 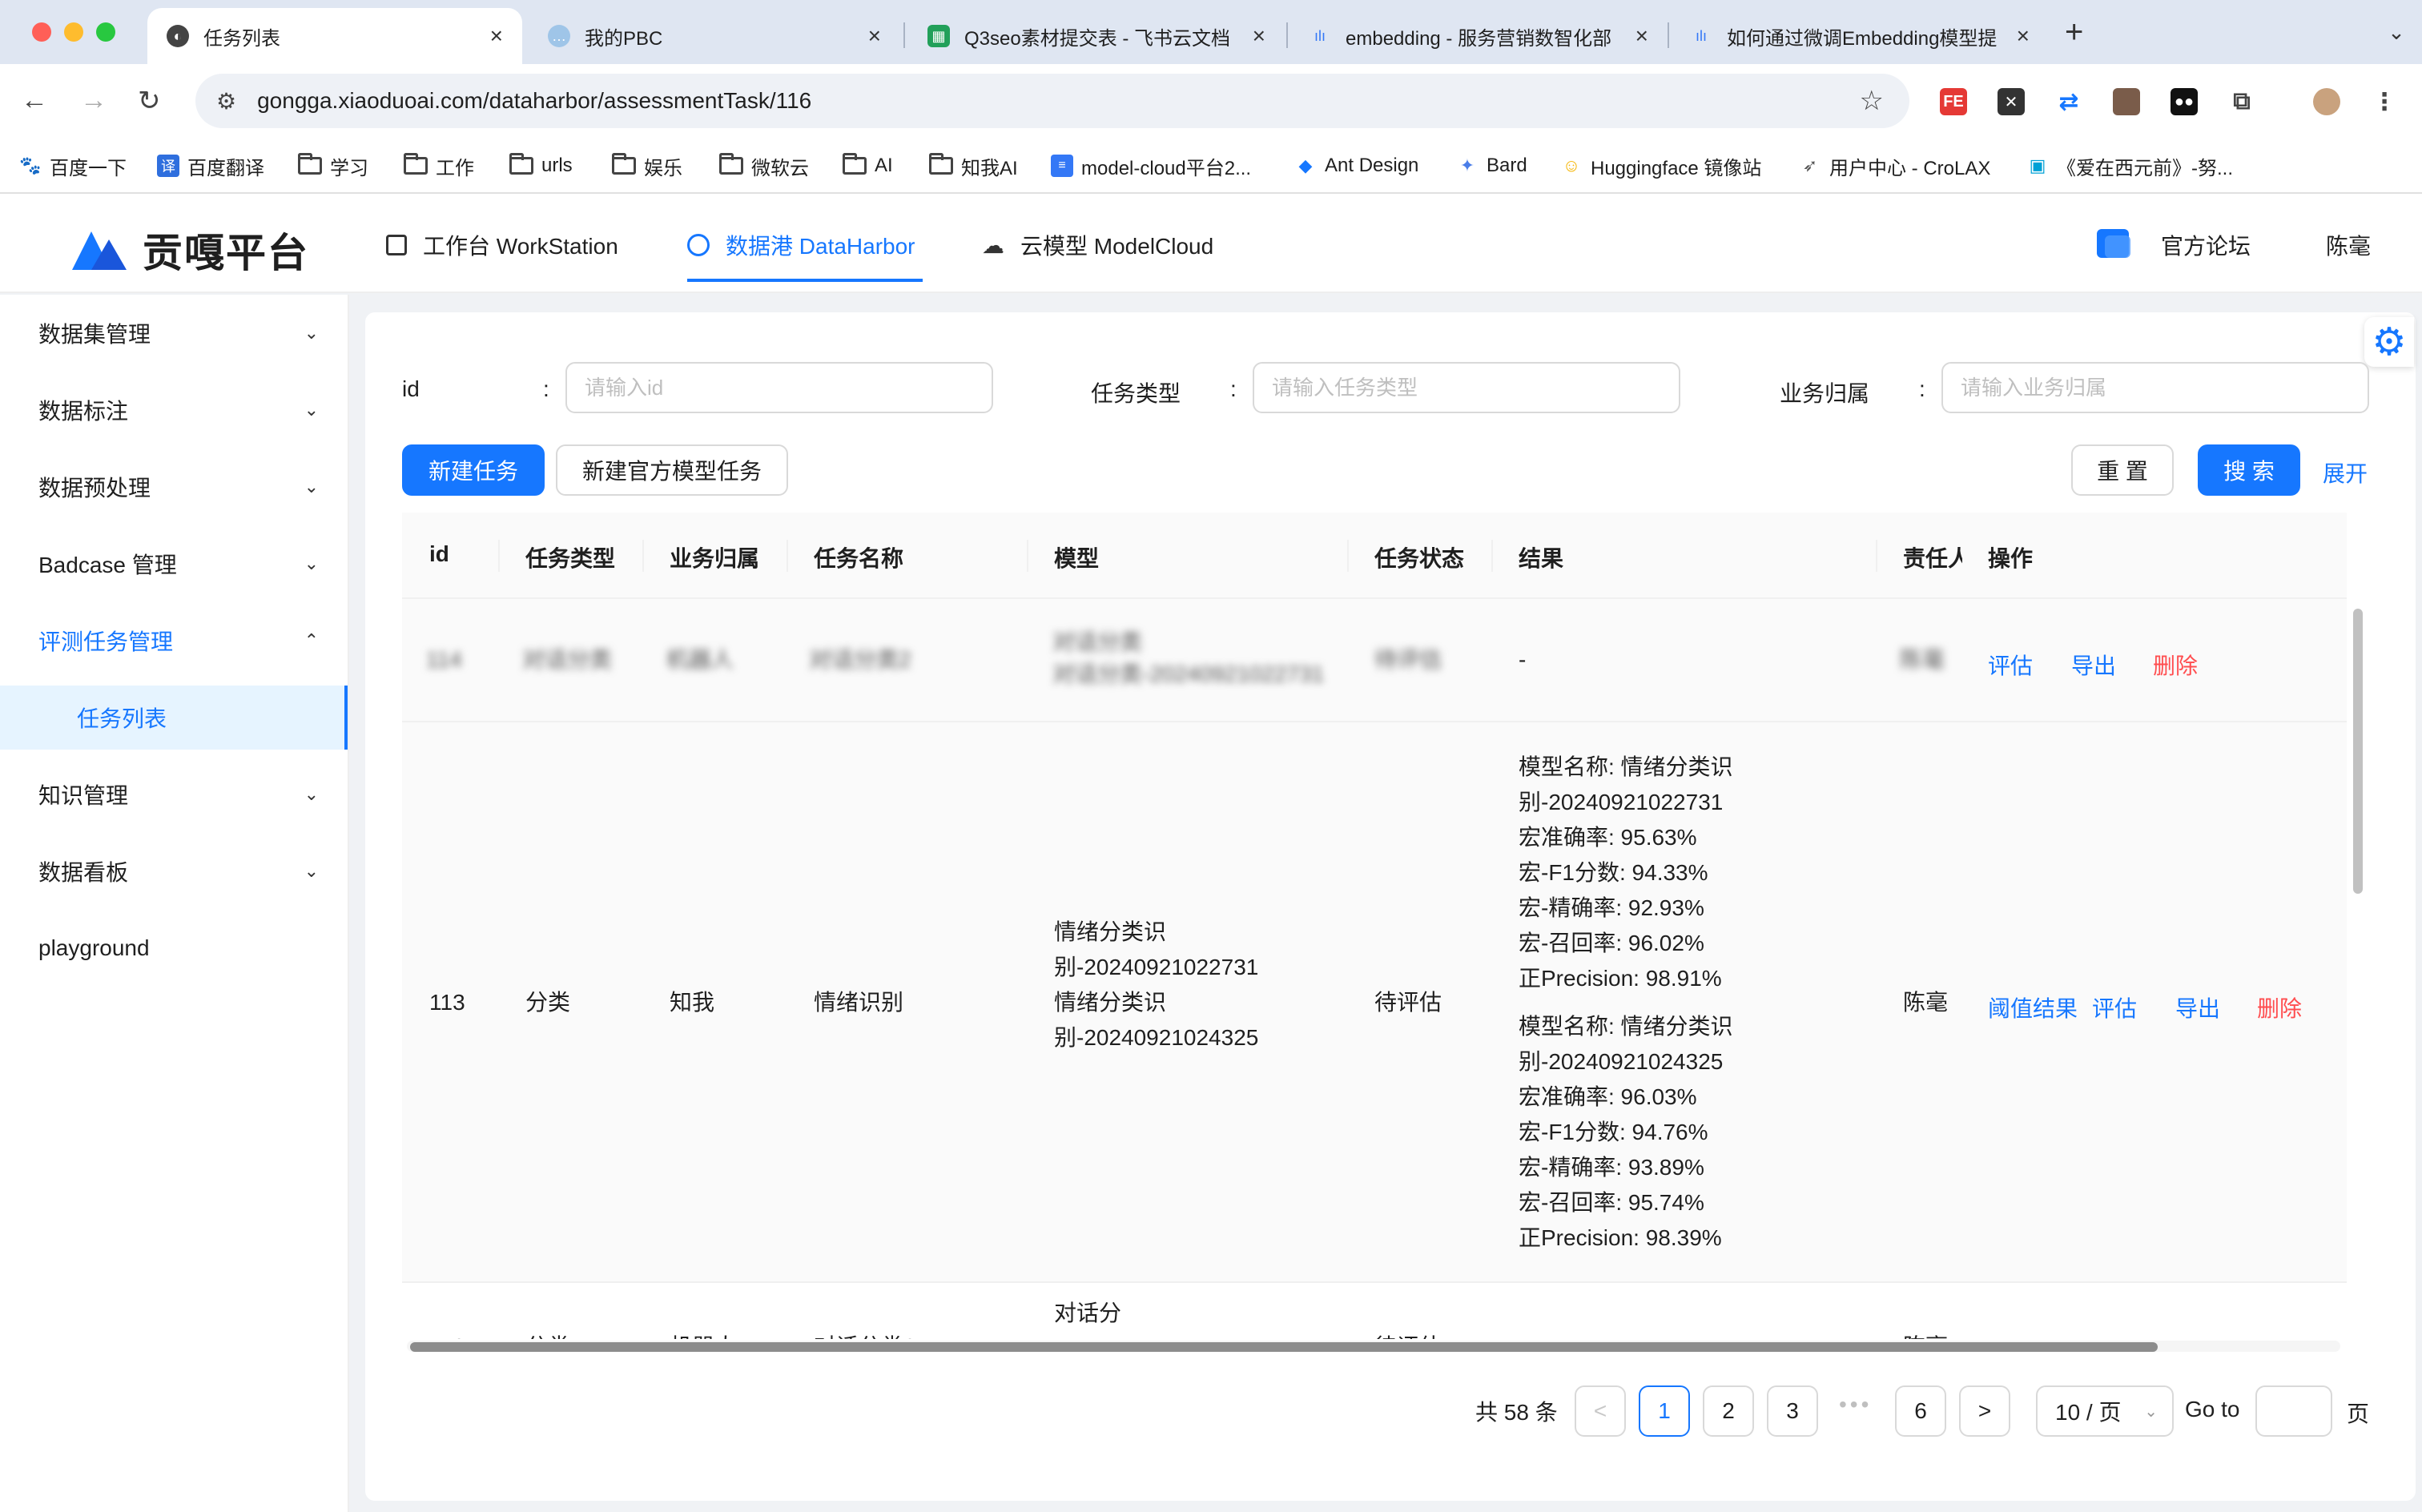 I want to click on bookmark-folder: 学习, so click(x=333, y=166).